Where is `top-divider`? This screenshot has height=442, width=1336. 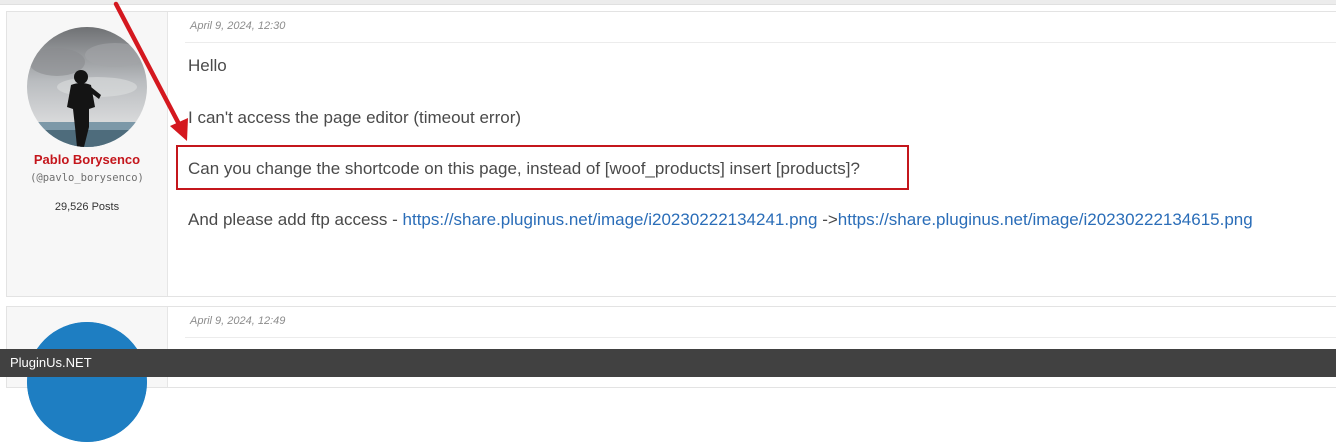
top-divider is located at coordinates (668, 2).